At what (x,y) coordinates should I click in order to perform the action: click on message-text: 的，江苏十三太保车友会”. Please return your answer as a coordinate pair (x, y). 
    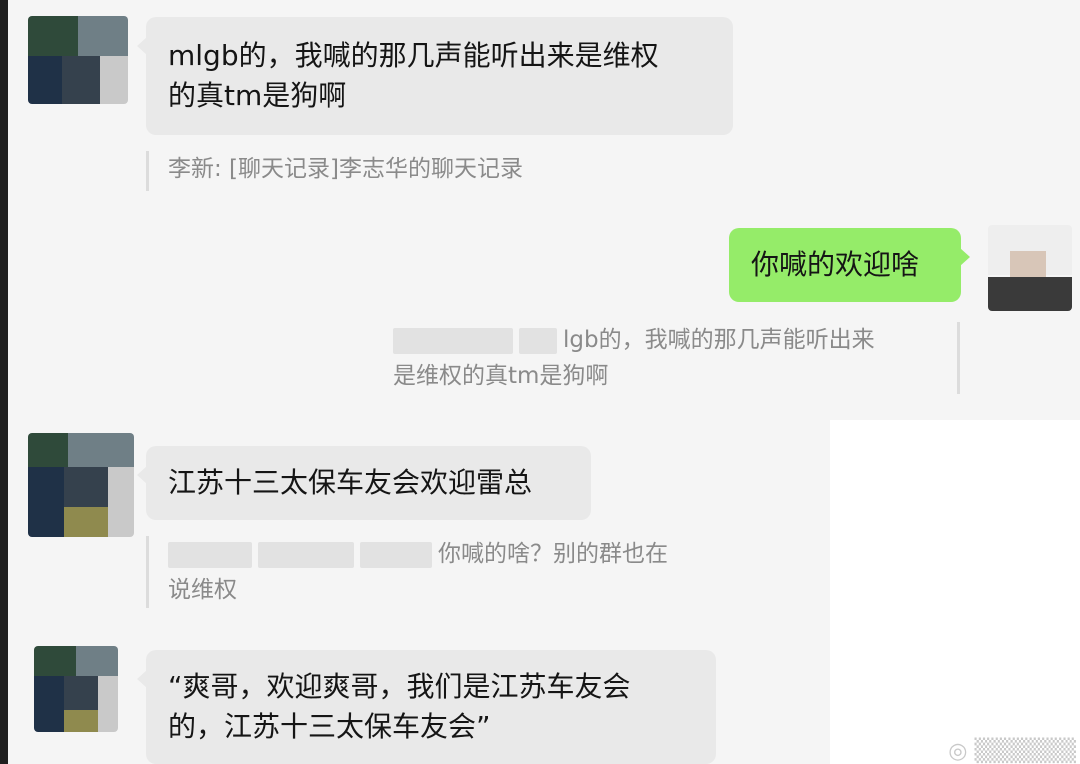
    Looking at the image, I should click on (329, 726).